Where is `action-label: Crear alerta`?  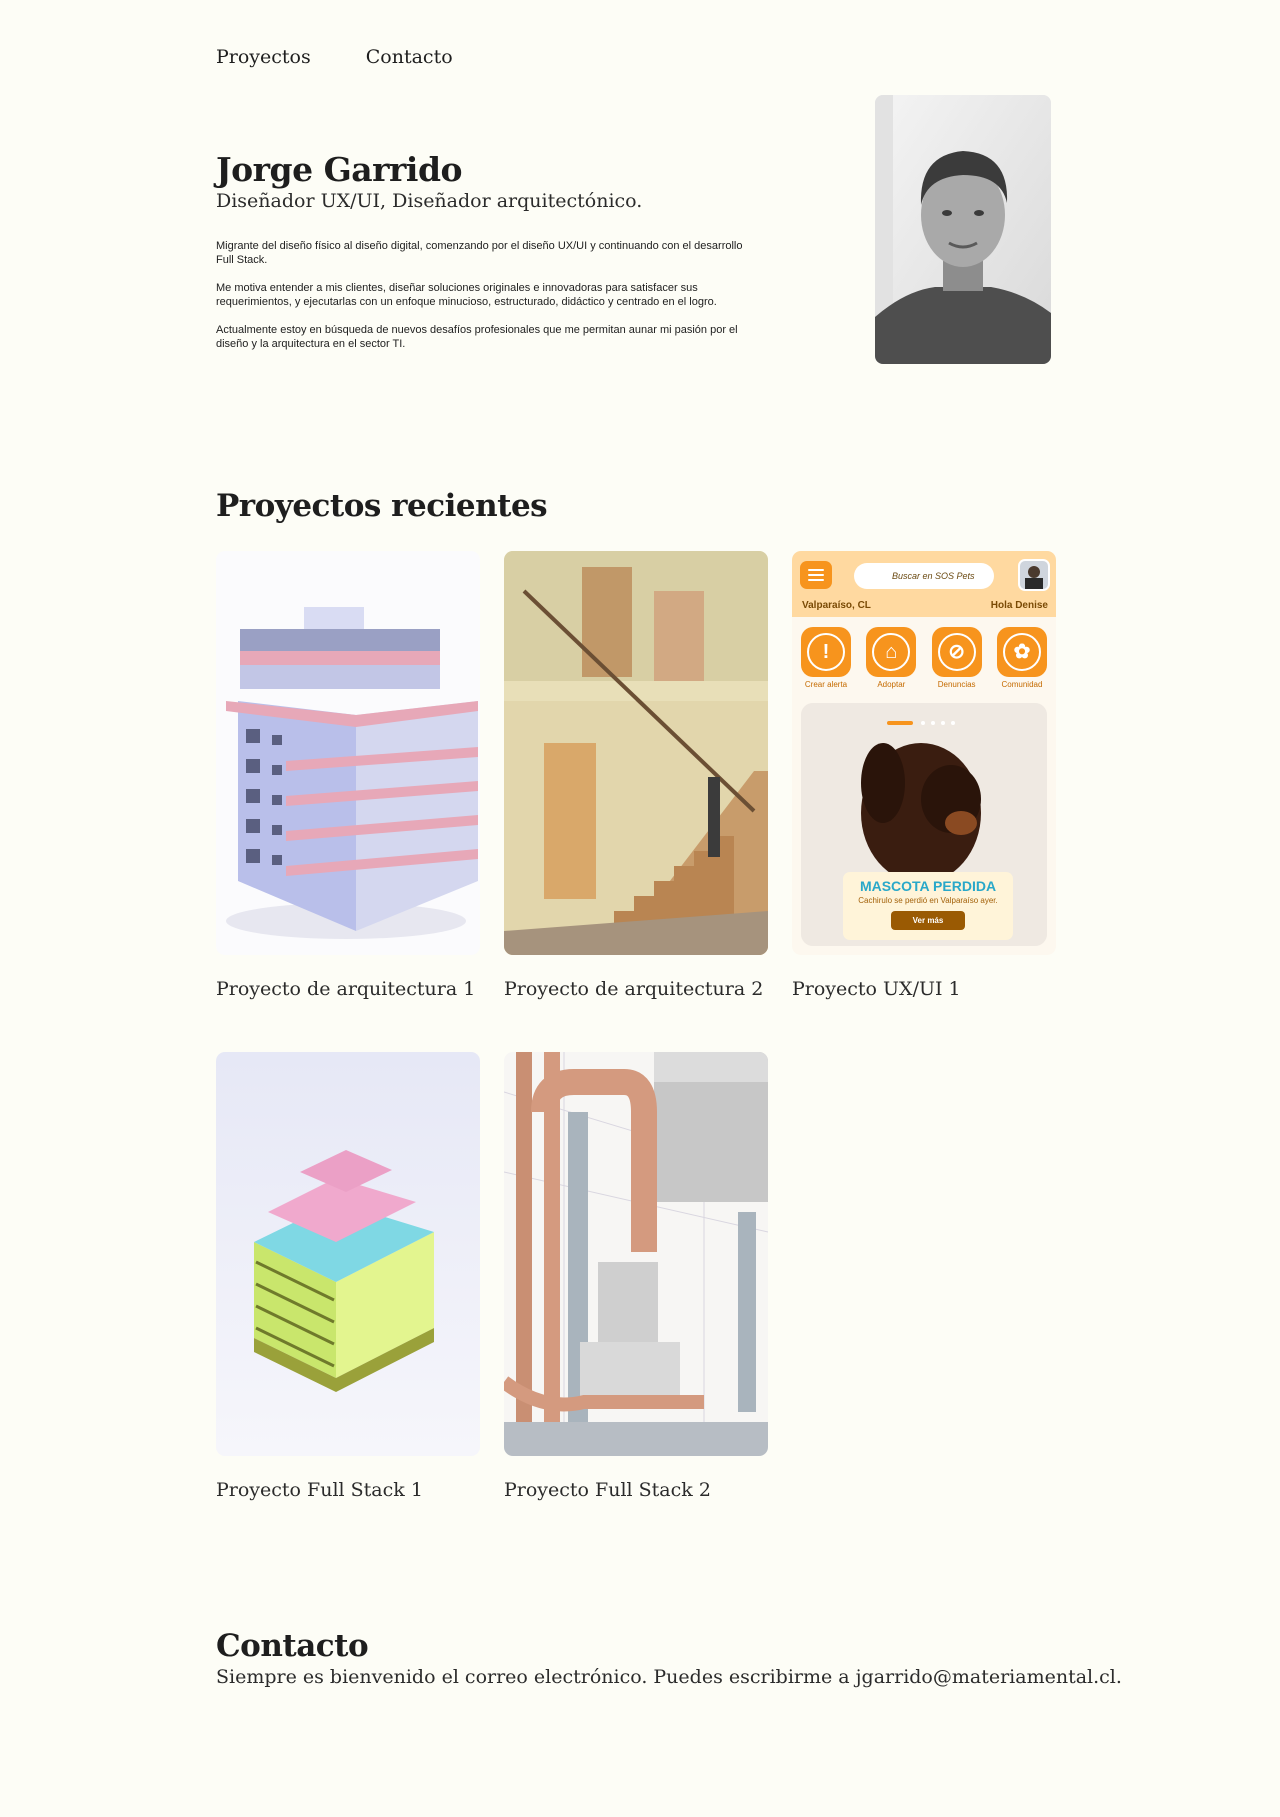
action-label: Crear alerta is located at coordinates (826, 684).